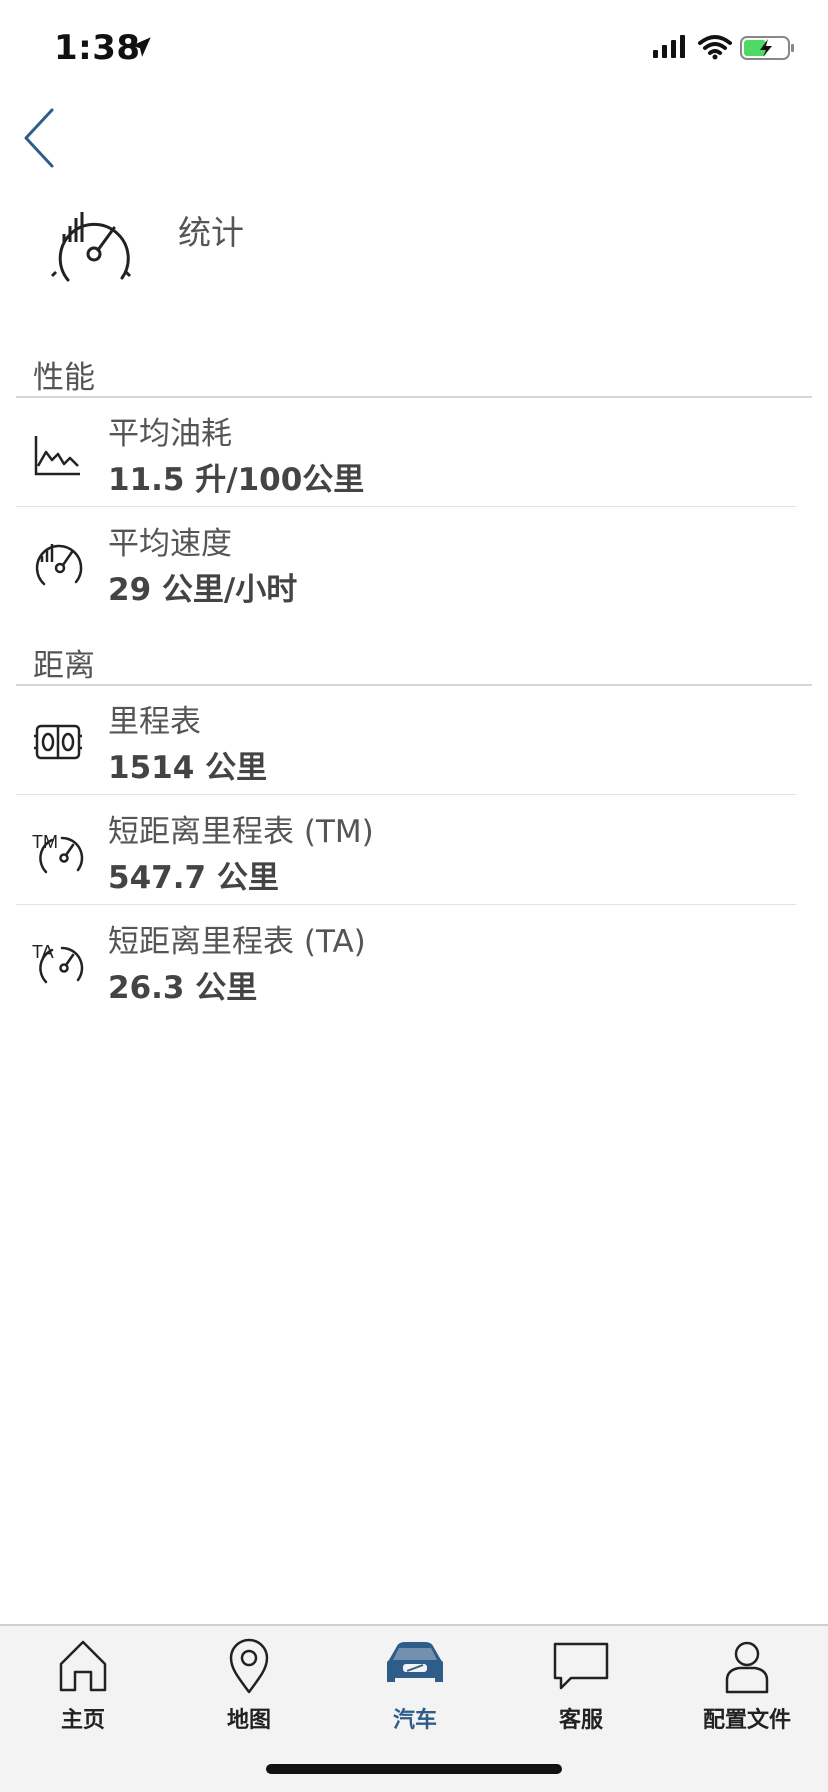 The width and height of the screenshot is (828, 1792). What do you see at coordinates (236, 480) in the screenshot?
I see `stat-value: 11.5 升/100公里` at bounding box center [236, 480].